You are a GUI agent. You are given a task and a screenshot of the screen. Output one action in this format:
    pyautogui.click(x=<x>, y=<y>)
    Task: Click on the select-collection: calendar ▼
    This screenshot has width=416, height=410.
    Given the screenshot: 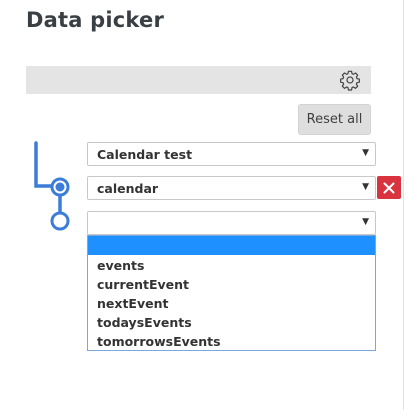 What is the action you would take?
    pyautogui.click(x=231, y=188)
    